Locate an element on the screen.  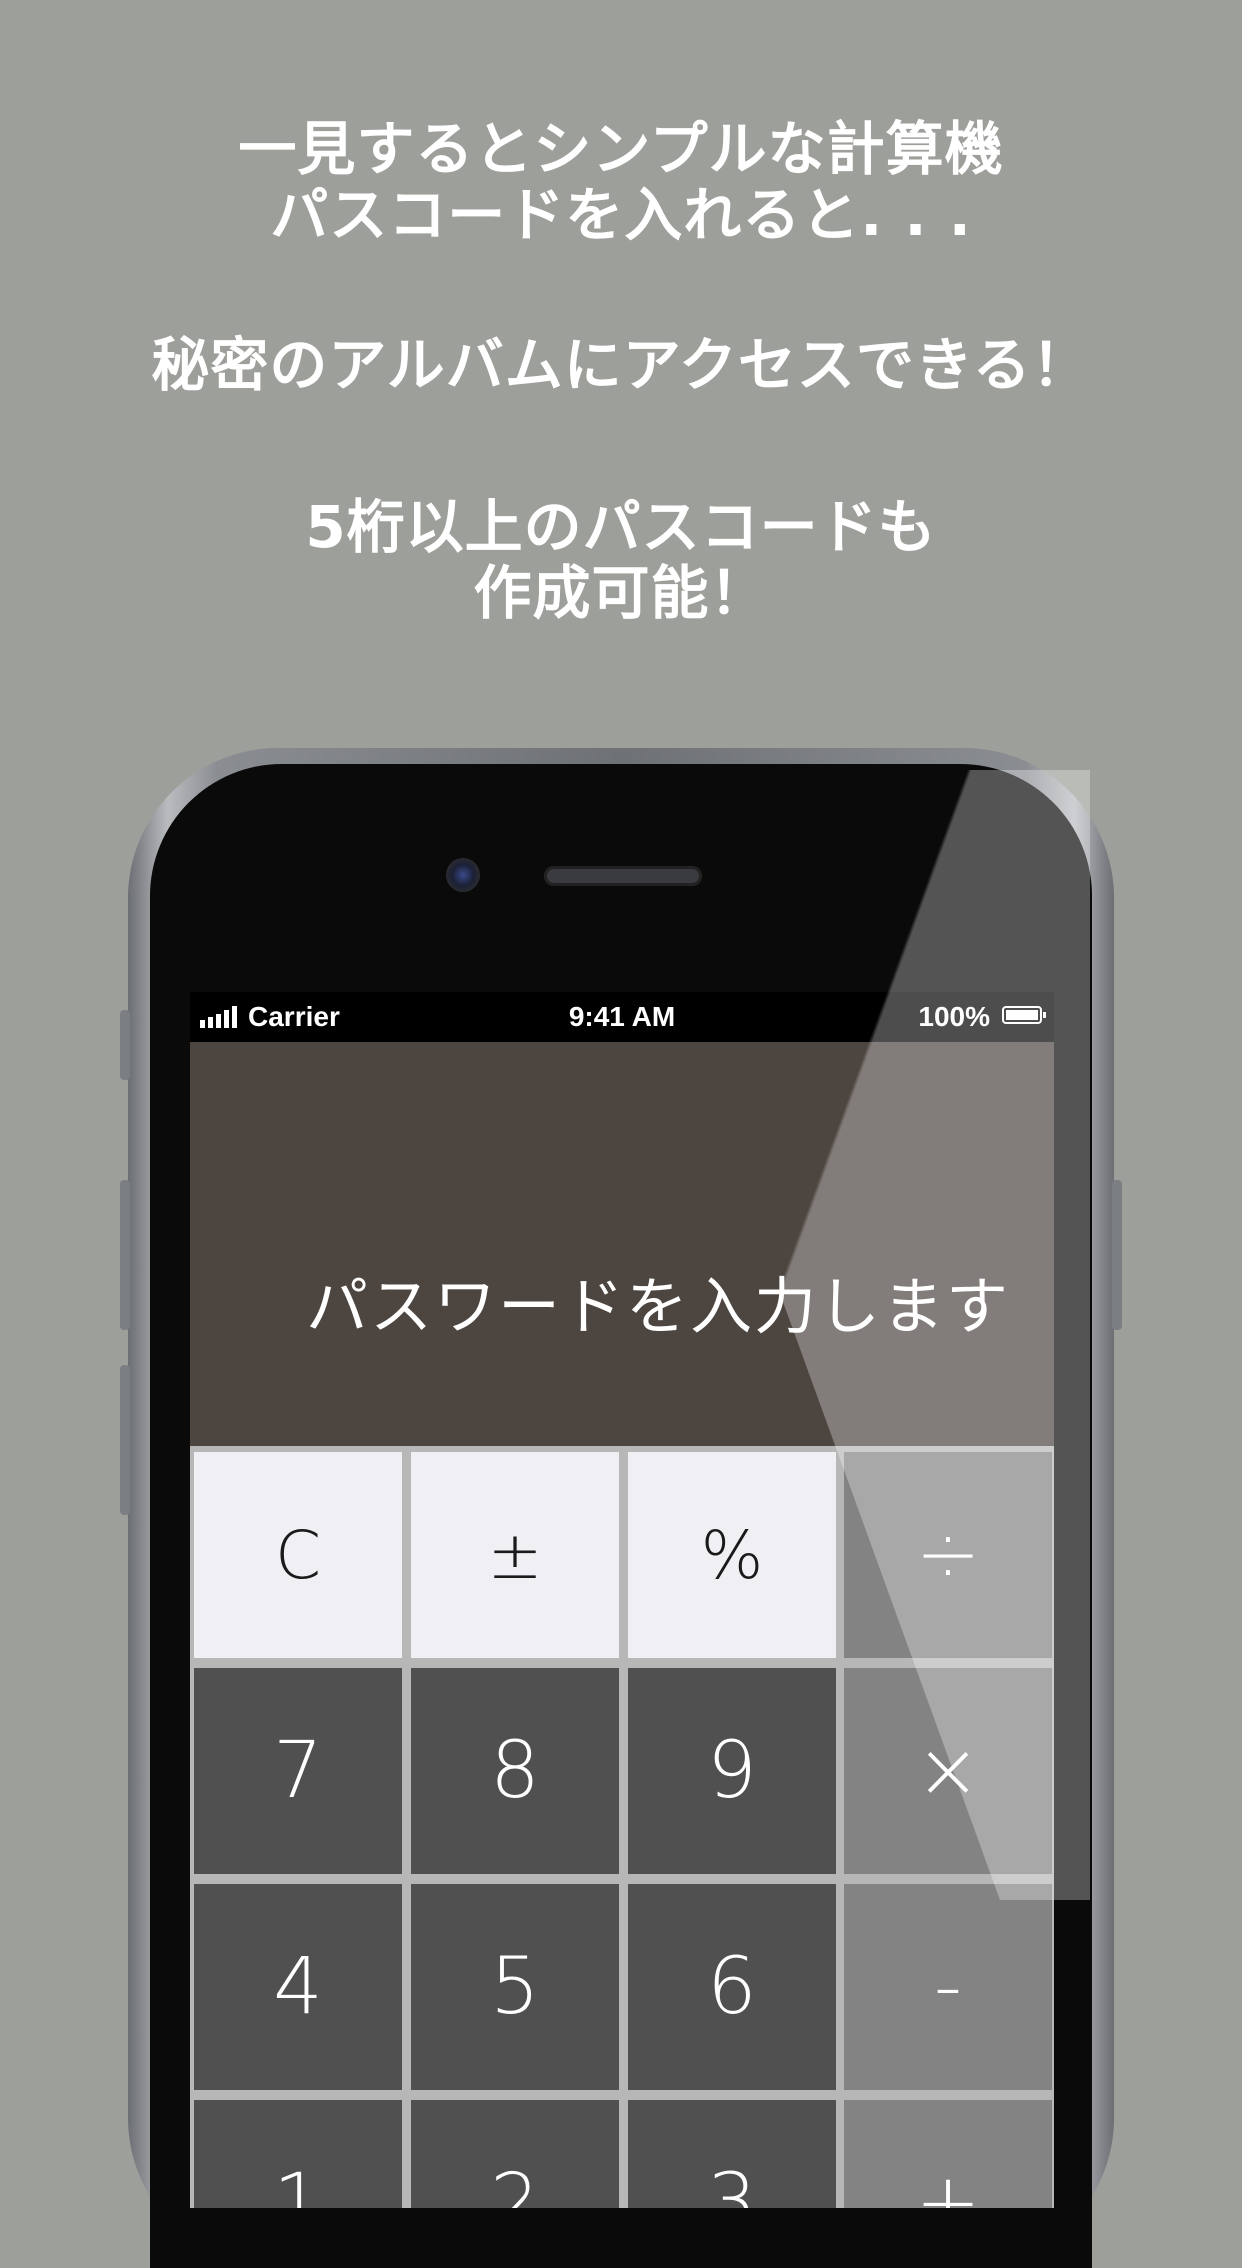
calculator-display: パスワードを入力します is located at coordinates (622, 1244).